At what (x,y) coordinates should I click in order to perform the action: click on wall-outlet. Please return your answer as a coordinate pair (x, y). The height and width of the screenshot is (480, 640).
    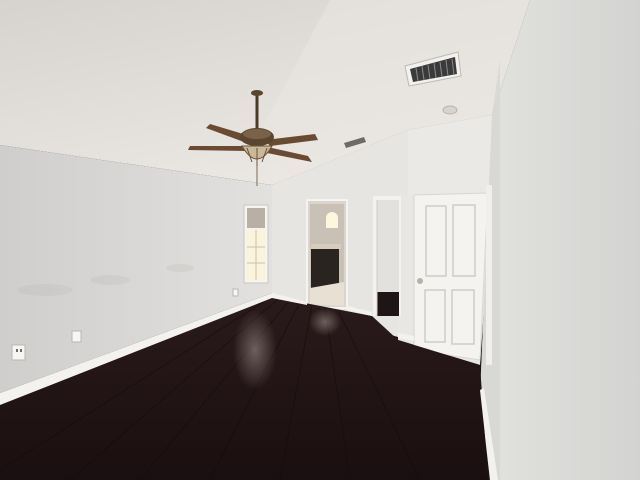
    Looking at the image, I should click on (18, 352).